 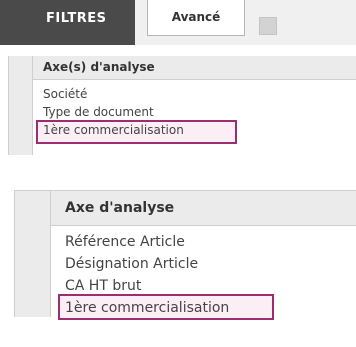 What do you see at coordinates (194, 68) in the screenshot?
I see `grid-header: Axe(s) d'analyse` at bounding box center [194, 68].